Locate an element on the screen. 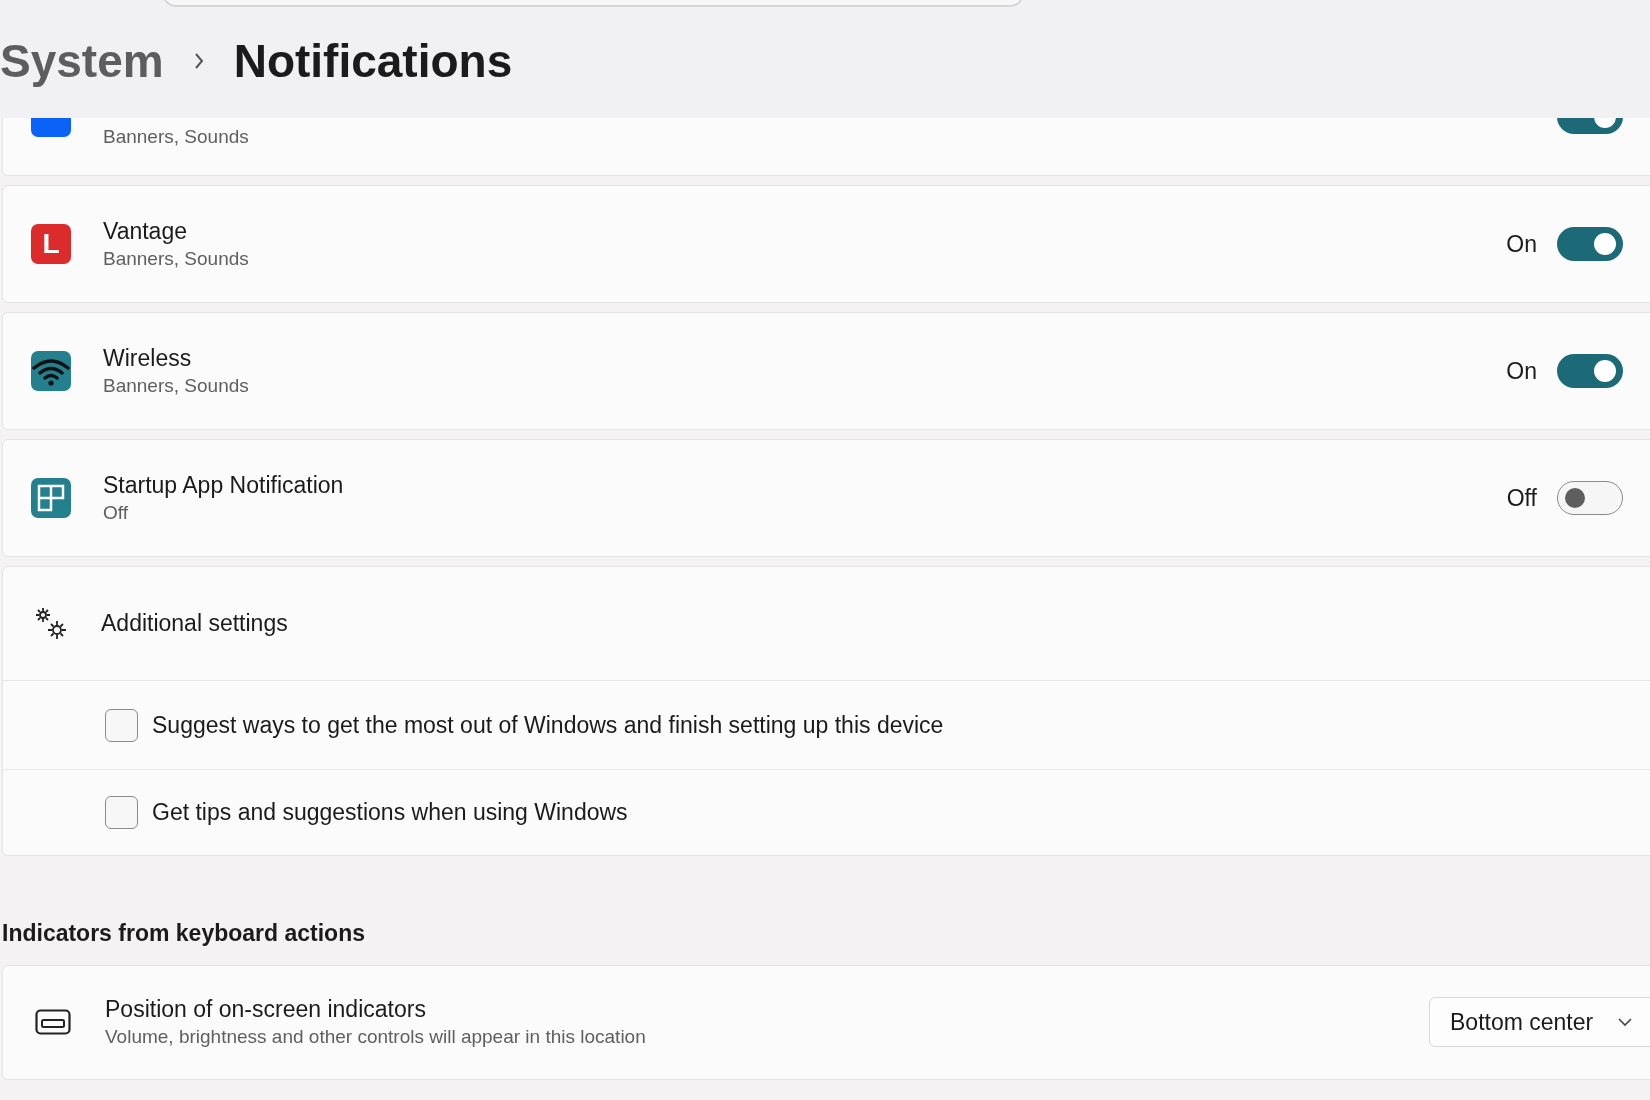  setting-description: Volume, brightness and other controls will appear in this location is located at coordinates (376, 1037).